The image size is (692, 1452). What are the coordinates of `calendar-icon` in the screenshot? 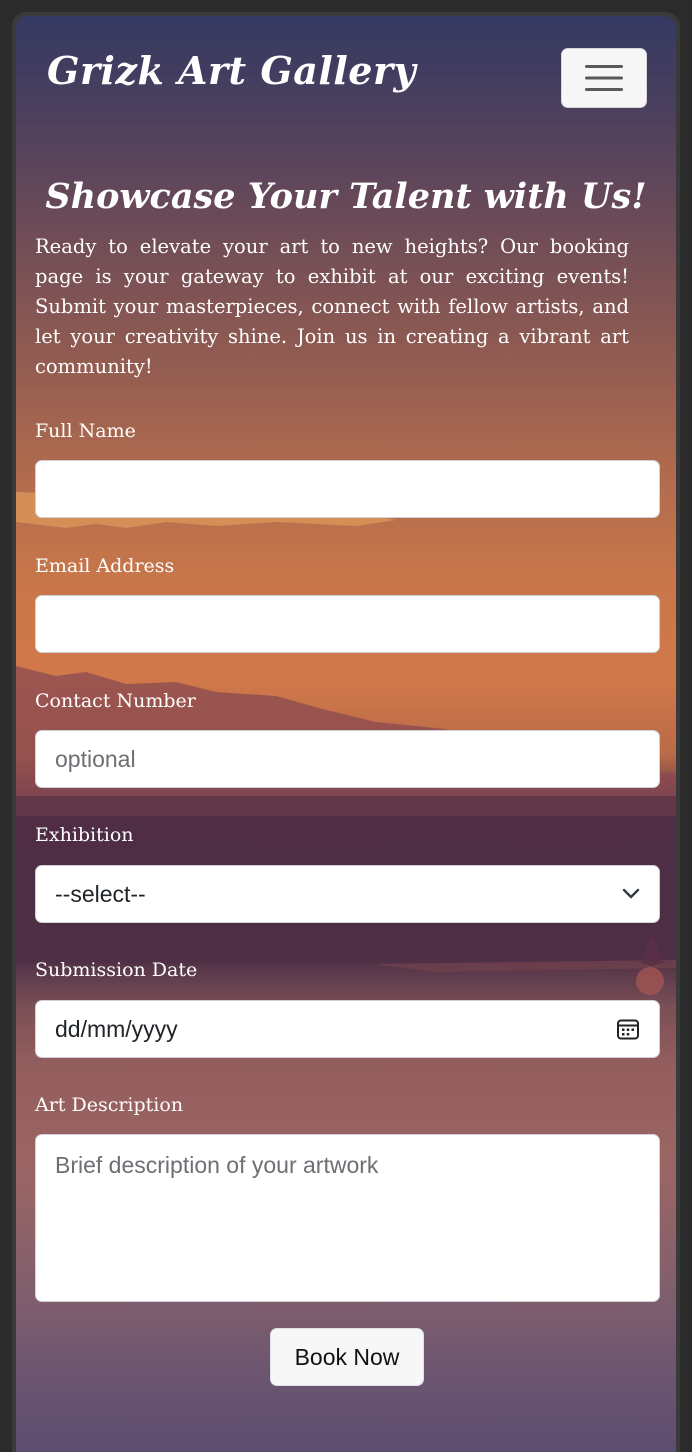 It's located at (628, 1029).